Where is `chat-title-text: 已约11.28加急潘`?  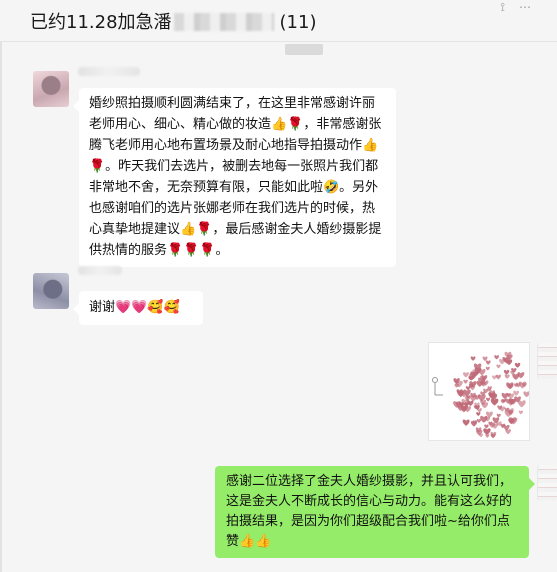
chat-title-text: 已约11.28加急潘 is located at coordinates (101, 22).